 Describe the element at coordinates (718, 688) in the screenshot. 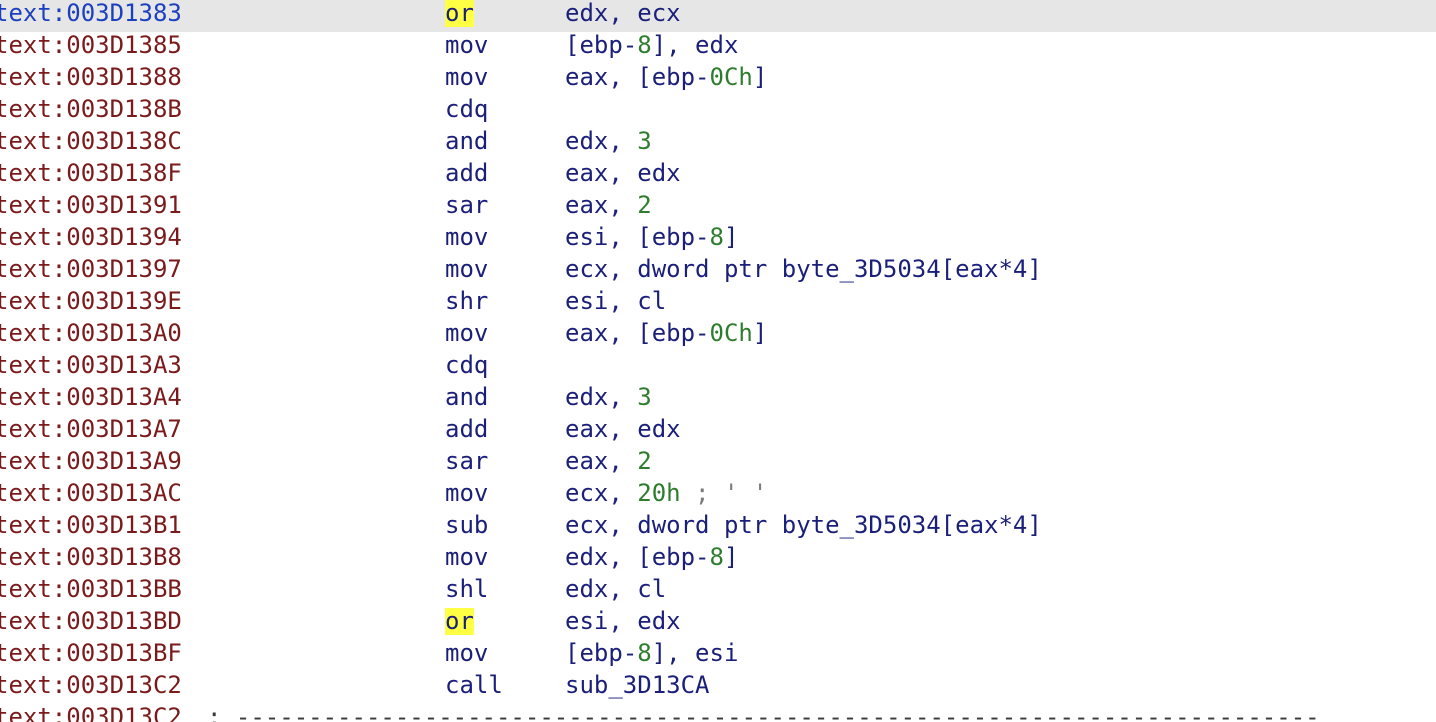

I see `listing-line: text:003D13C2 call sub_3D13CA` at that location.